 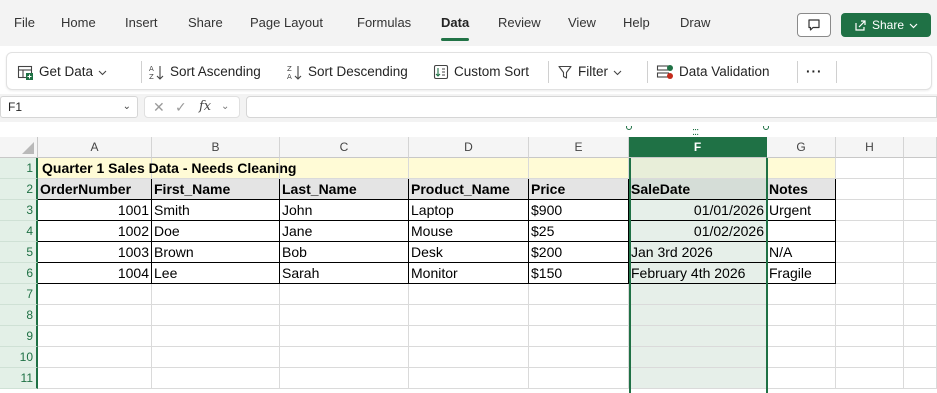 What do you see at coordinates (579, 210) in the screenshot?
I see `table-cell: $900` at bounding box center [579, 210].